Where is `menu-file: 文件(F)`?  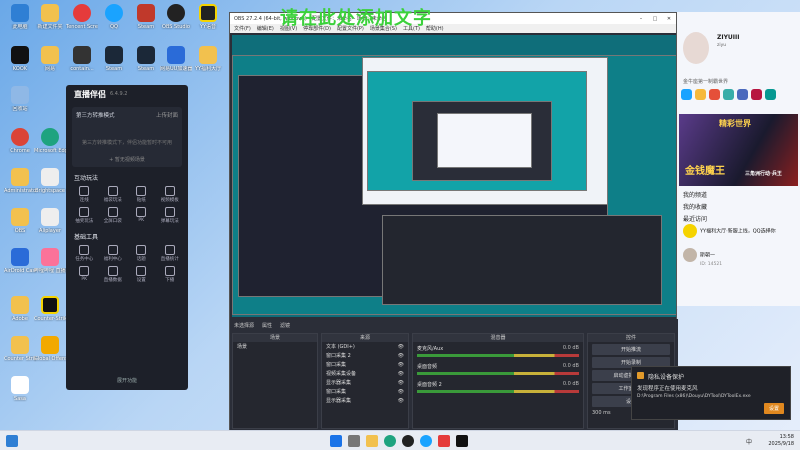 menu-file: 文件(F) is located at coordinates (242, 28).